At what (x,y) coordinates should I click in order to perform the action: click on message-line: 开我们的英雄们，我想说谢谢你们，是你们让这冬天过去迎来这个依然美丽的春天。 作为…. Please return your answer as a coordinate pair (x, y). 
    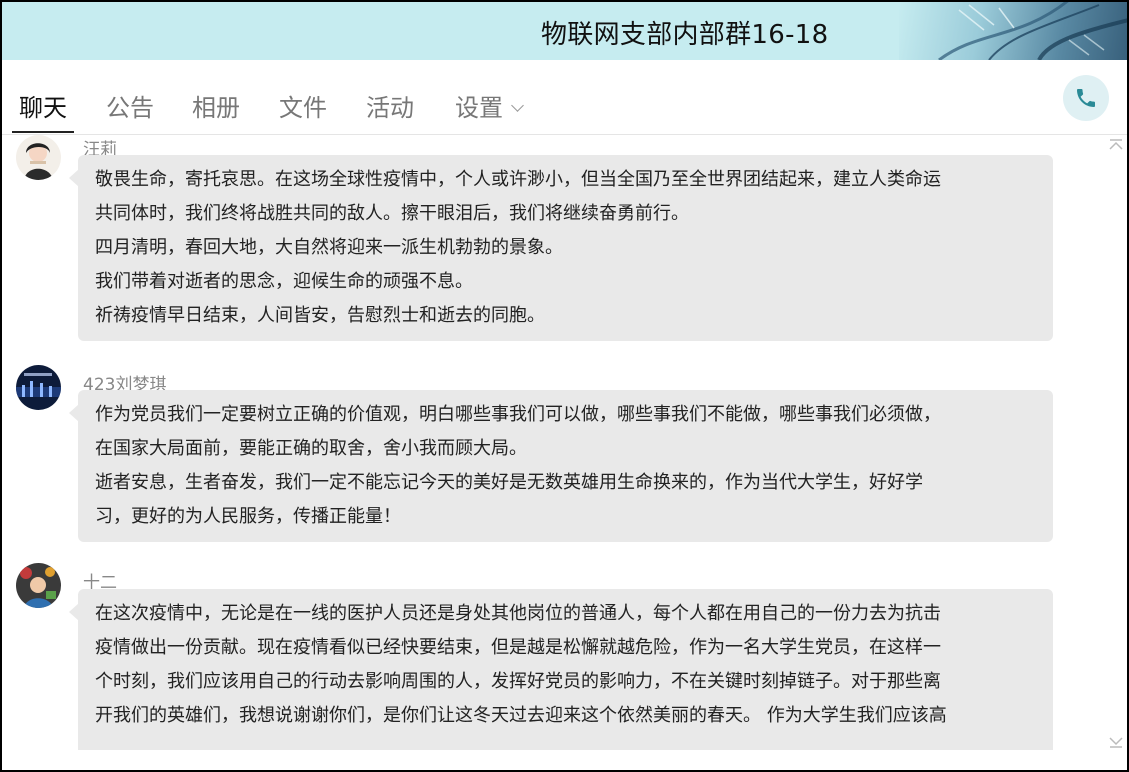
    Looking at the image, I should click on (521, 715).